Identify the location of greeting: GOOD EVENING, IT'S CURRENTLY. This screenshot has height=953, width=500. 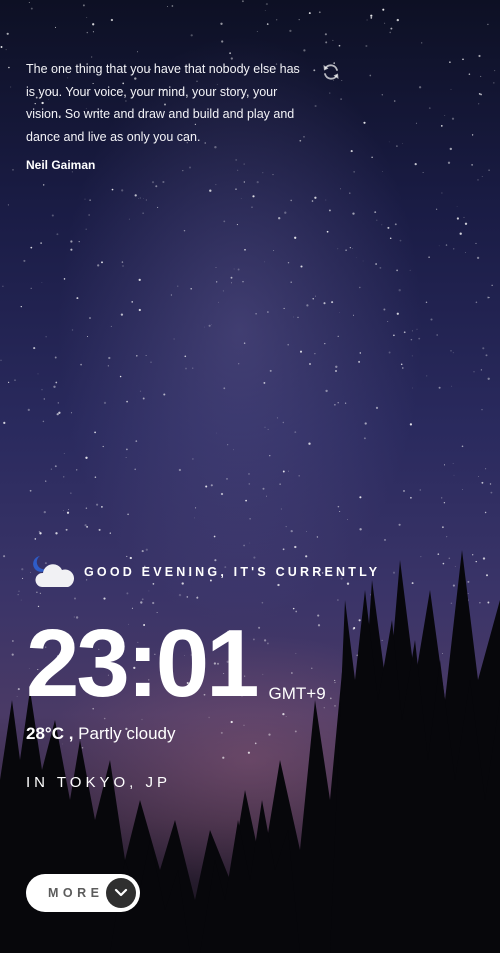
(205, 572).